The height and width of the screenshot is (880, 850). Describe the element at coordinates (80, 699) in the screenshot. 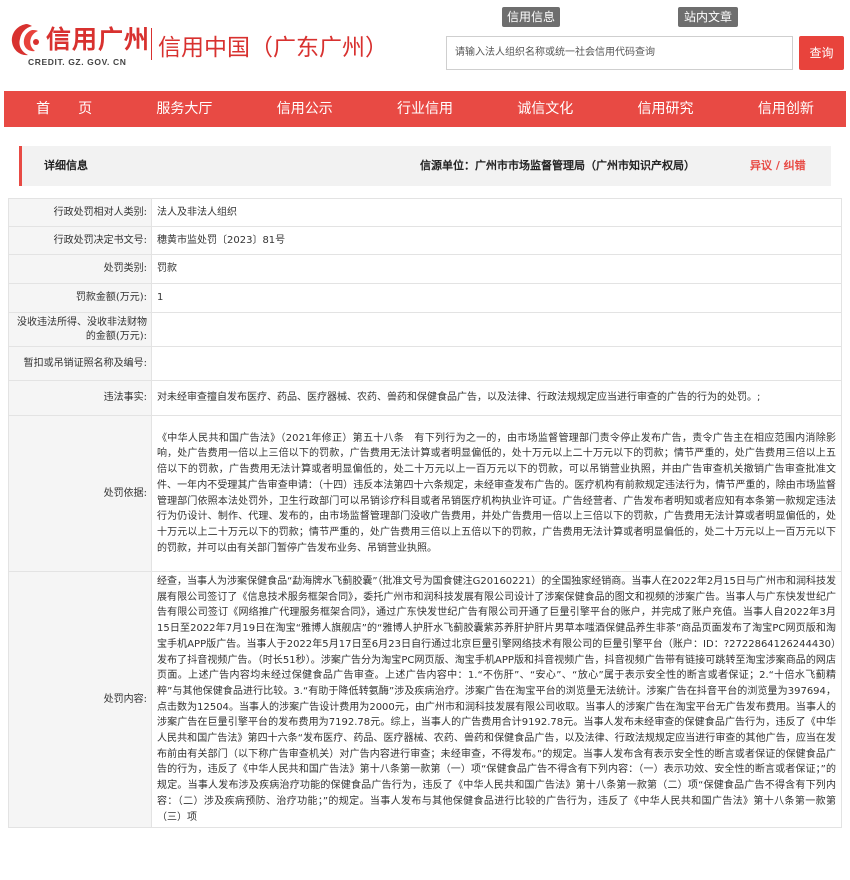

I see `field-label: 处罚内容:` at that location.